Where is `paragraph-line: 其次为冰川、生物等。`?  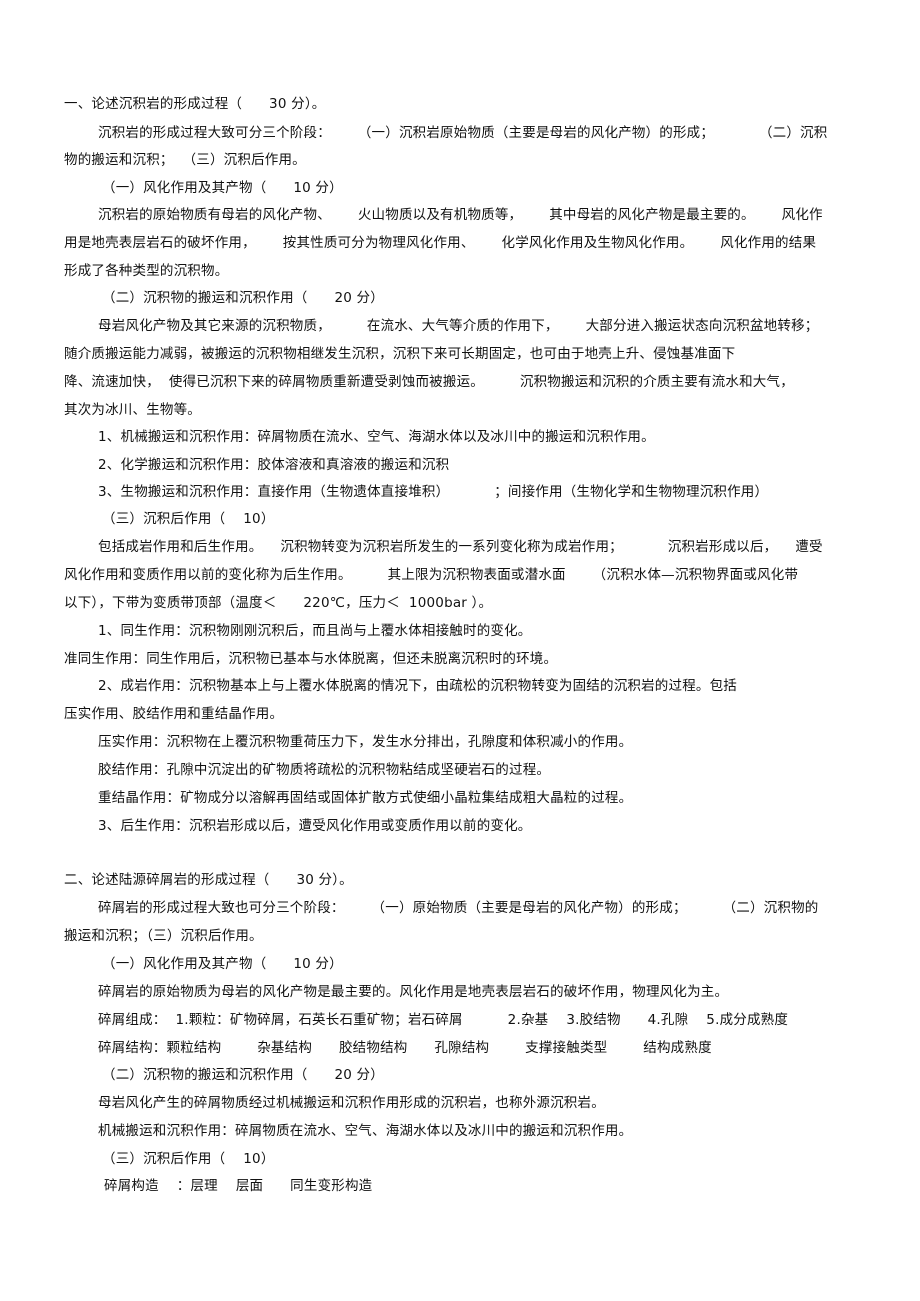 paragraph-line: 其次为冰川、生物等。 is located at coordinates (132, 410).